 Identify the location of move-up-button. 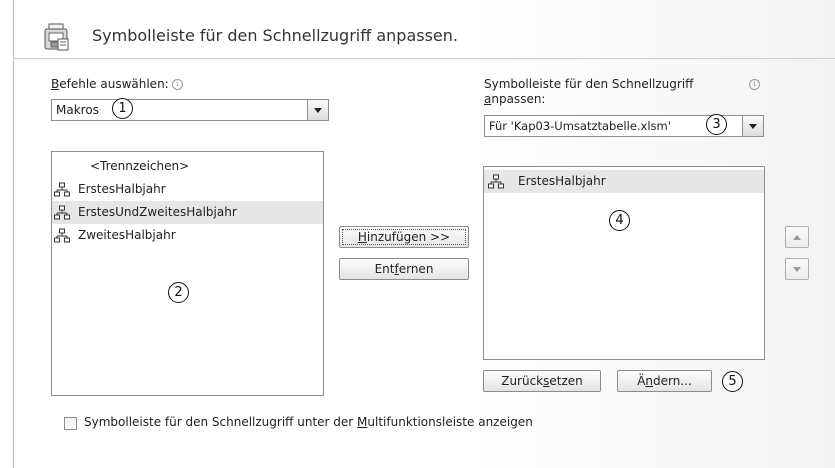
(797, 237).